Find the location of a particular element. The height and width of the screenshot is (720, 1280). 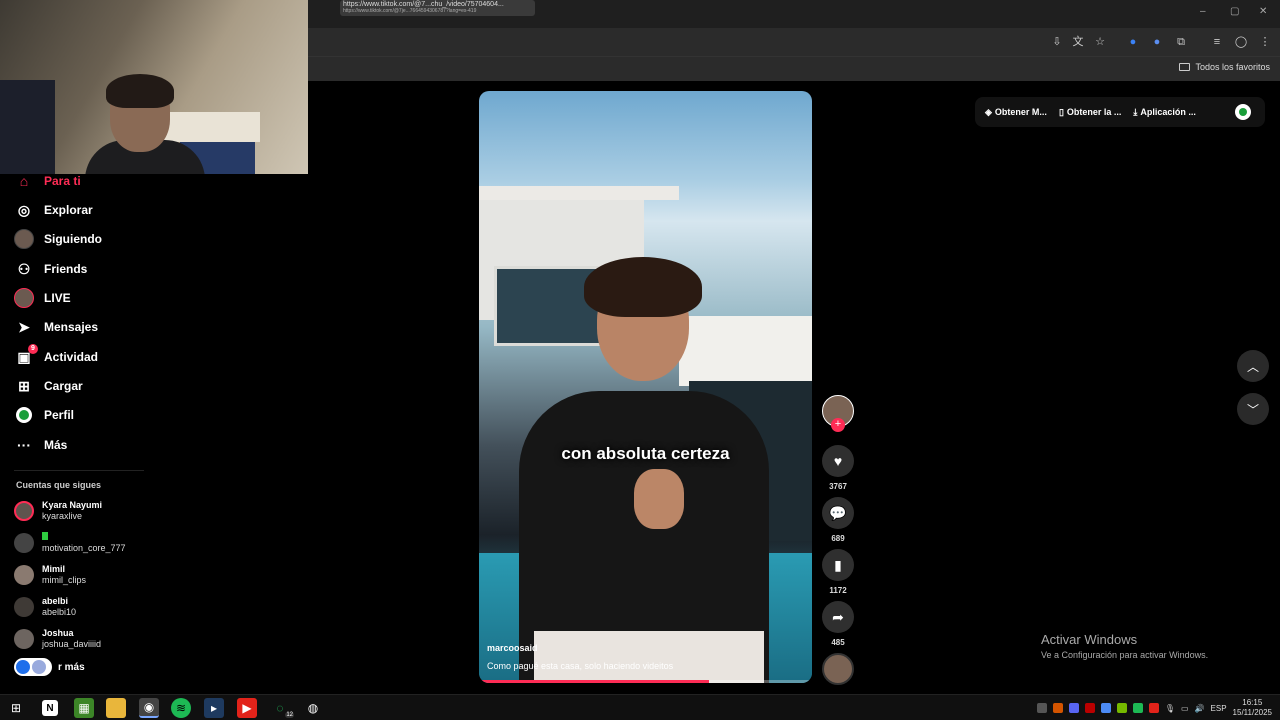

account-icon: ◯ is located at coordinates (1241, 42).